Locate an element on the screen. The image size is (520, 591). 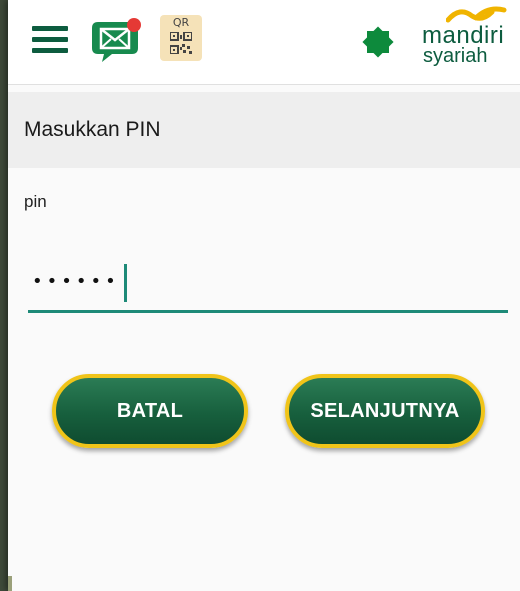
brand-sub: syariah is located at coordinates (455, 56).